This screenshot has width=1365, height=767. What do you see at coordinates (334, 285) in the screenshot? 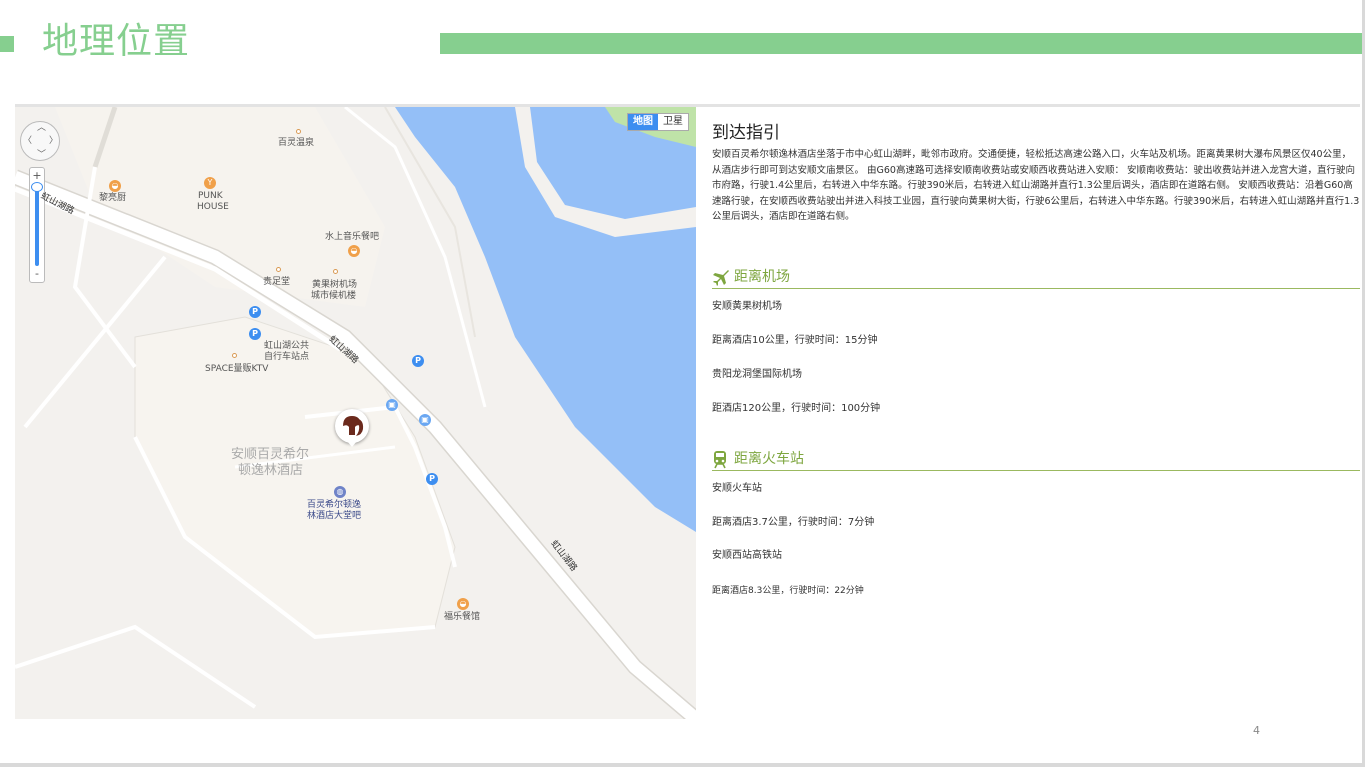
I see `map-label-airport-terminal-line1: 黄果树机场` at bounding box center [334, 285].